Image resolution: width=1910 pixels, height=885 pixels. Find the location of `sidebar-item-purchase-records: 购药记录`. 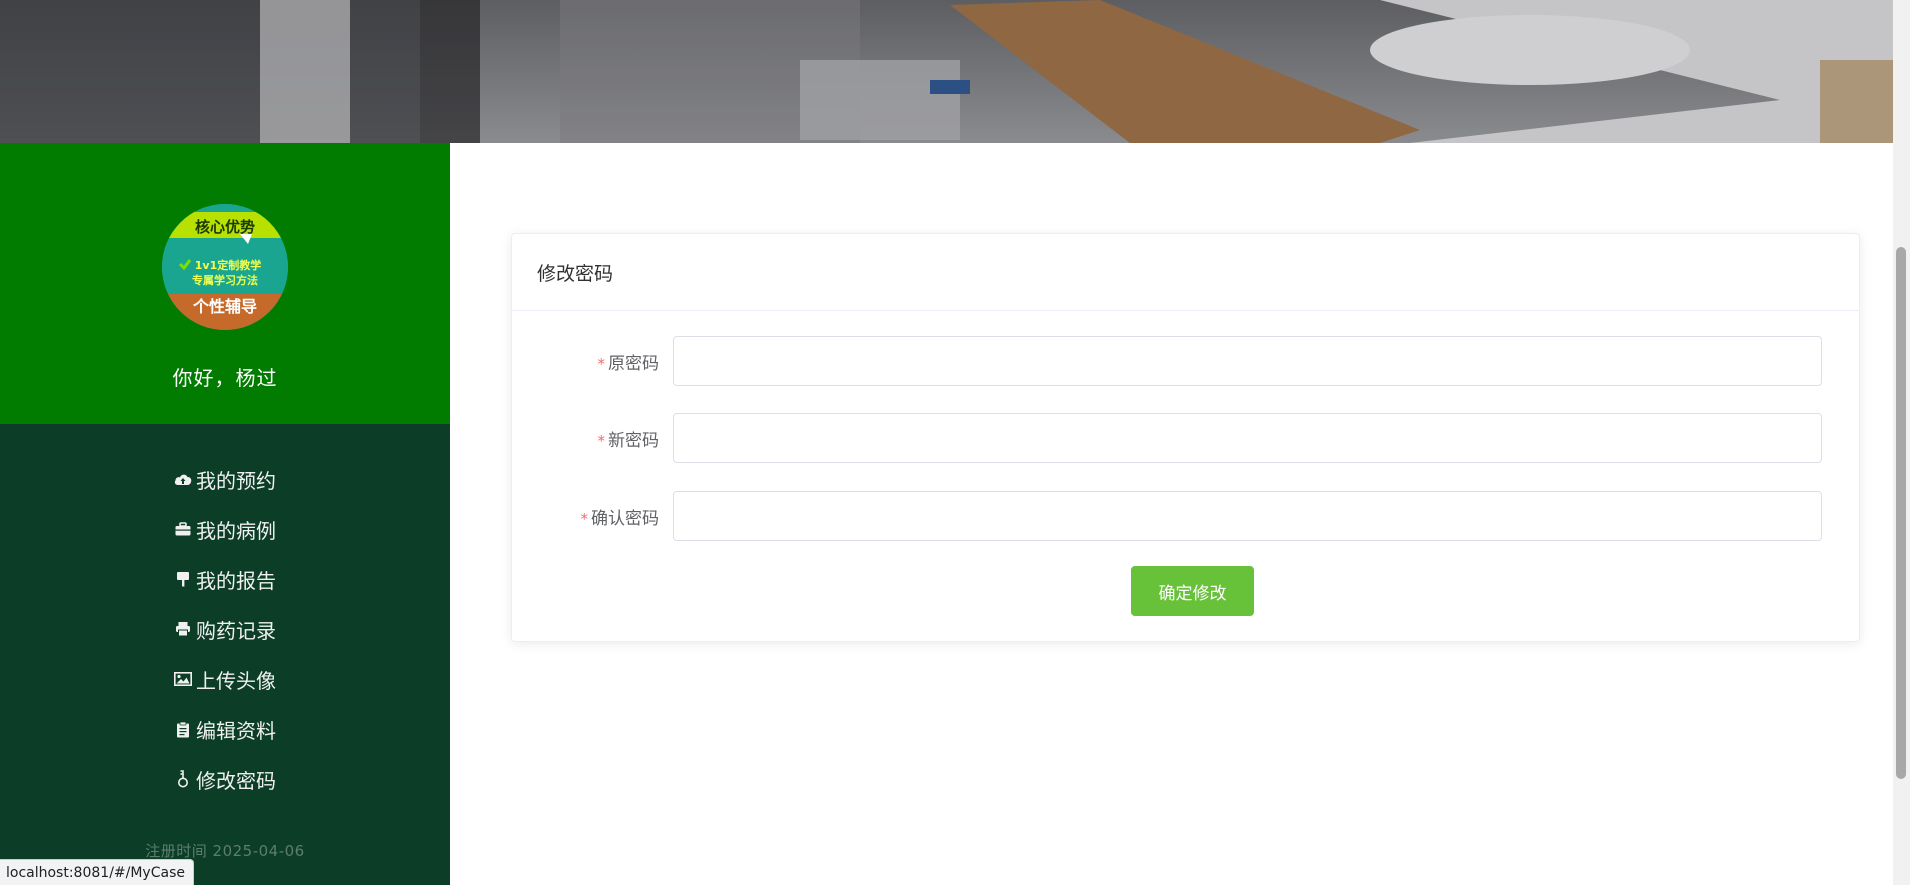

sidebar-item-purchase-records: 购药记录 is located at coordinates (225, 629).